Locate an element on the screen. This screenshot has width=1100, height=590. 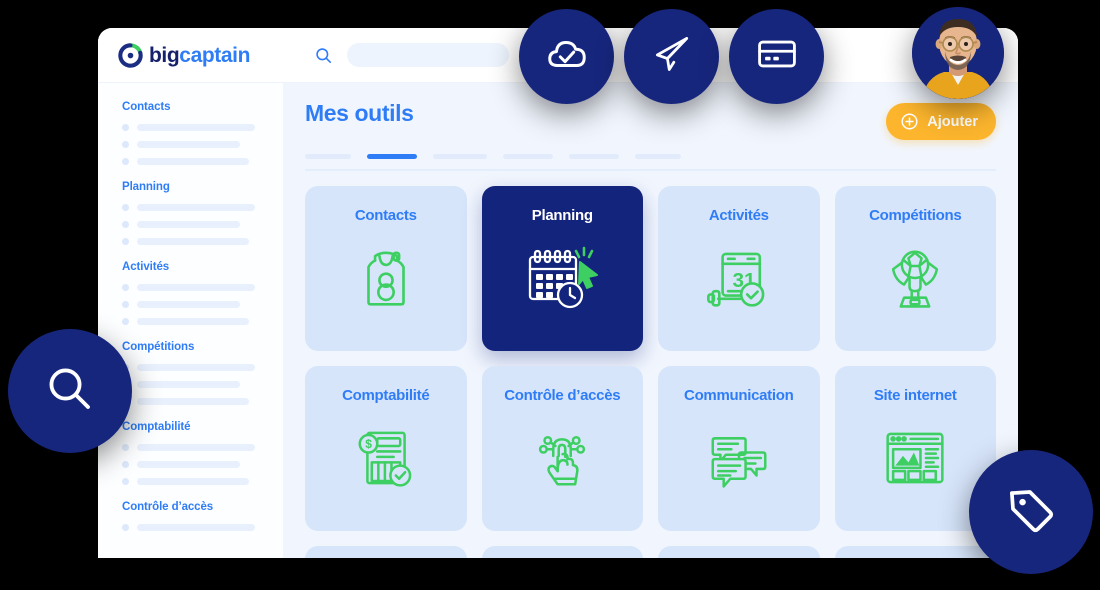
tool-card-planning: Planning is located at coordinates (562, 268).